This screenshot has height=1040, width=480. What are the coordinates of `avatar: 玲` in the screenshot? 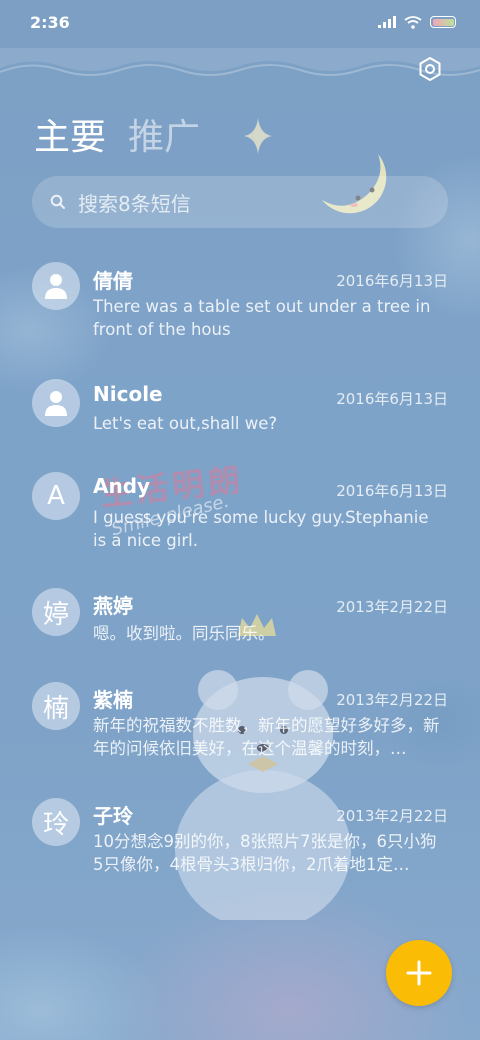 It's located at (56, 822).